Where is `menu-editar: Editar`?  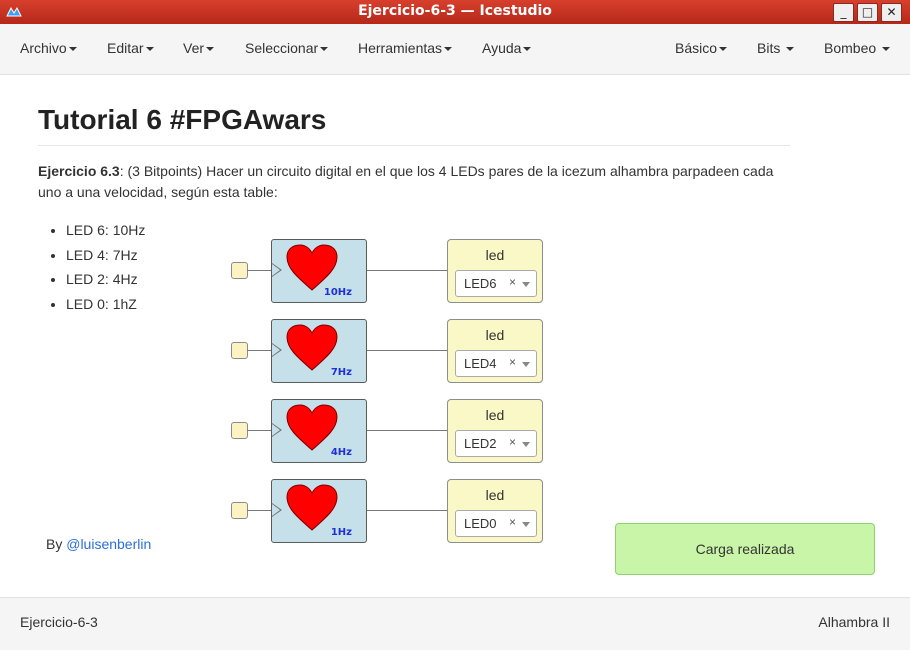
menu-editar: Editar is located at coordinates (130, 48).